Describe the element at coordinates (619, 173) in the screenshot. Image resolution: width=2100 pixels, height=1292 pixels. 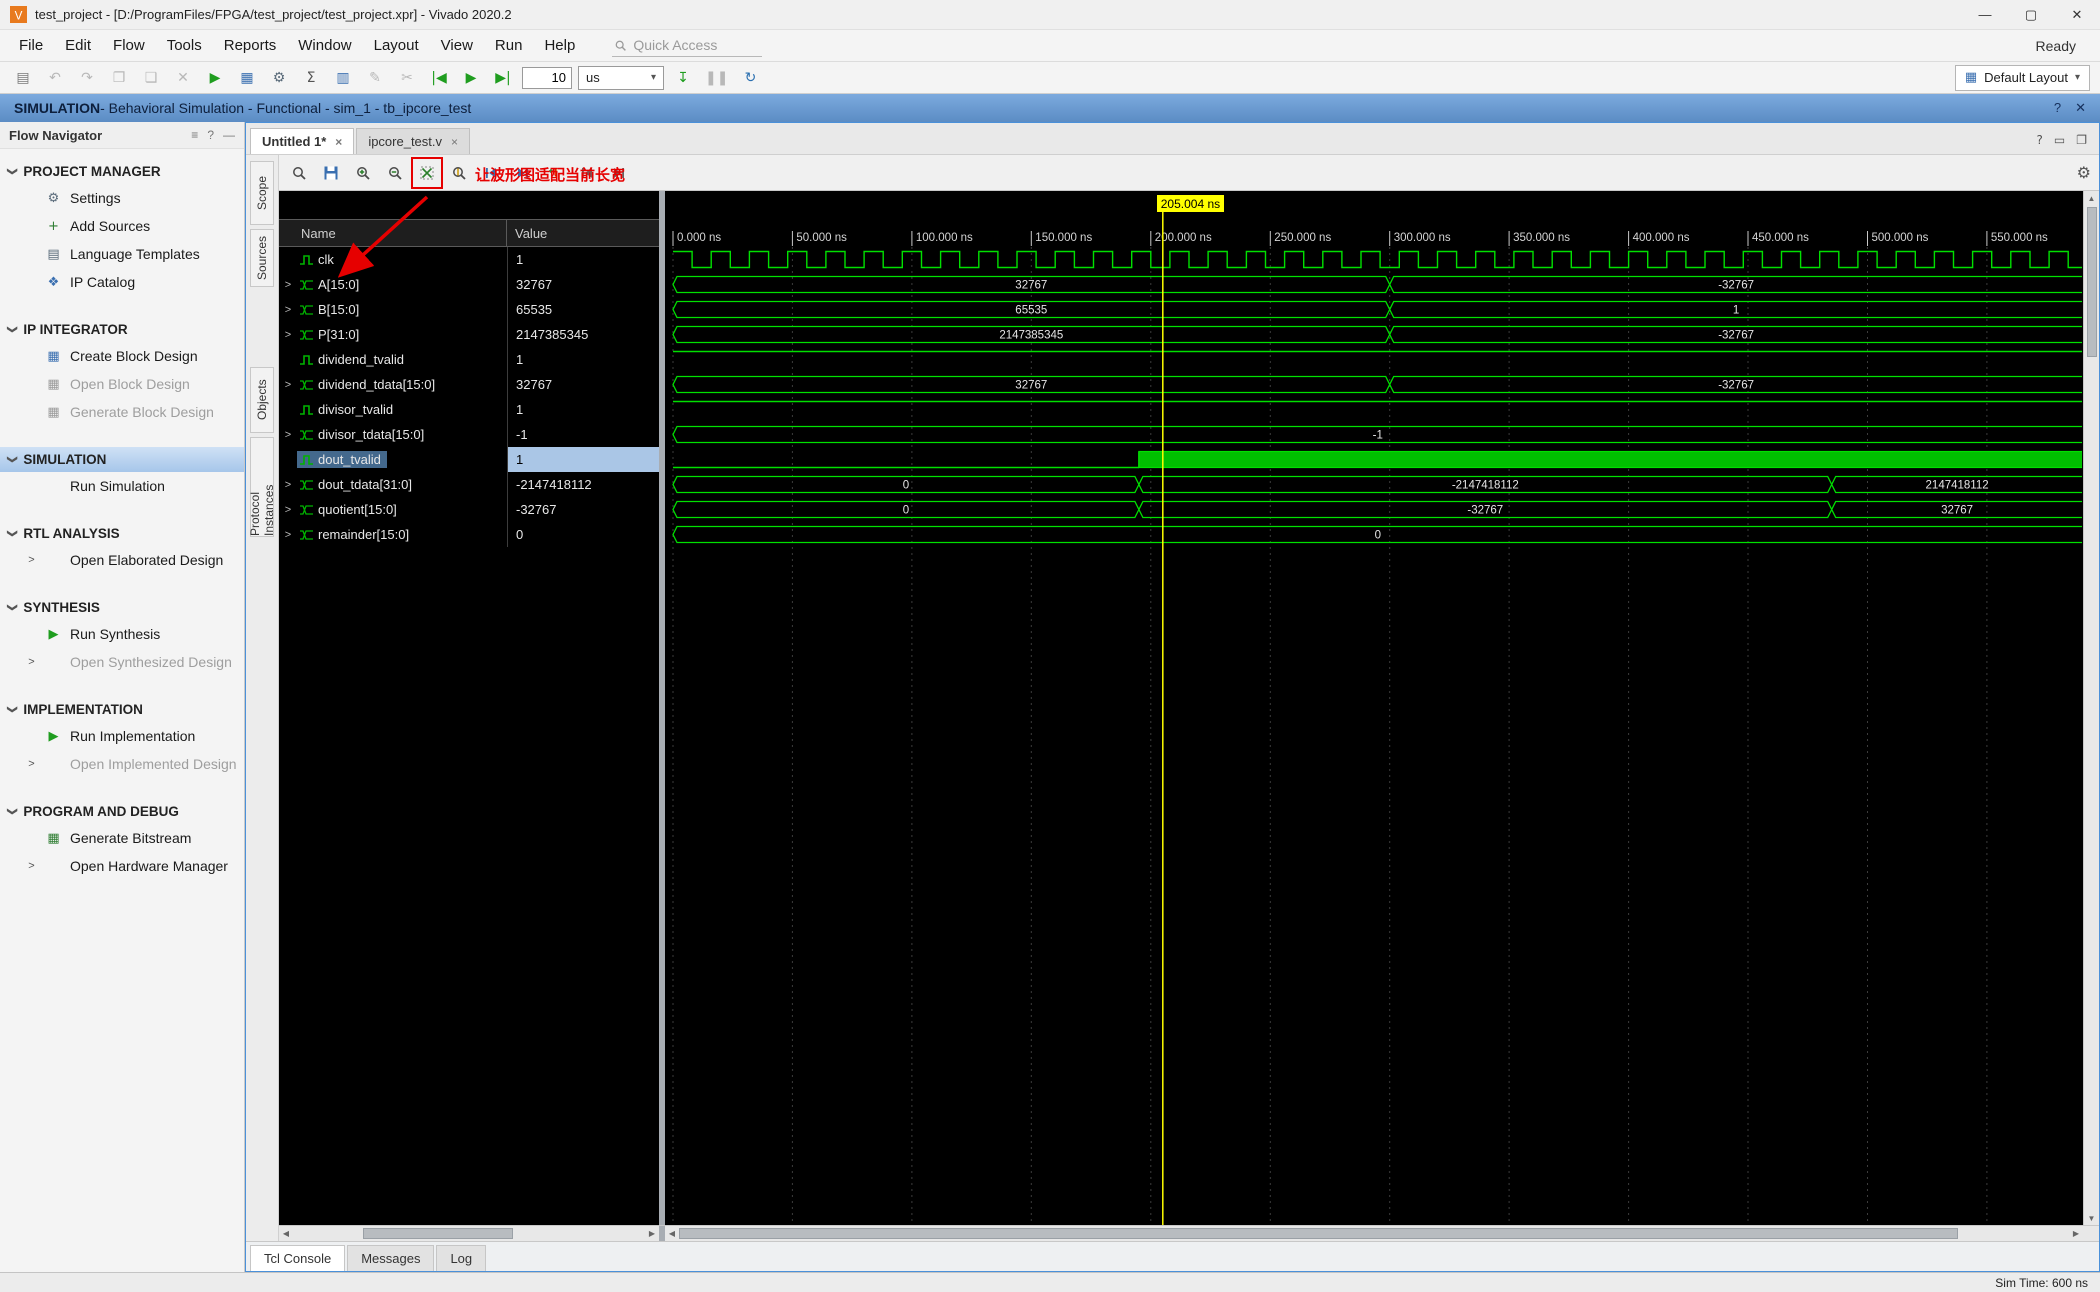
I see `goto-end-icon` at that location.